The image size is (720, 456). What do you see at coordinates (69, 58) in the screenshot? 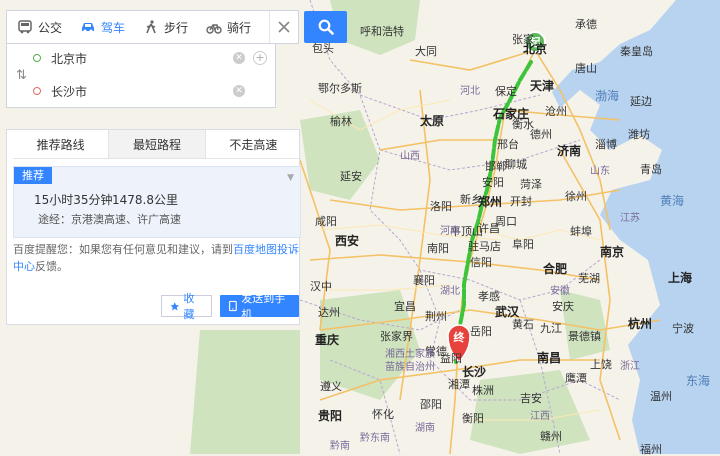
I see `origin-value: 北京市` at bounding box center [69, 58].